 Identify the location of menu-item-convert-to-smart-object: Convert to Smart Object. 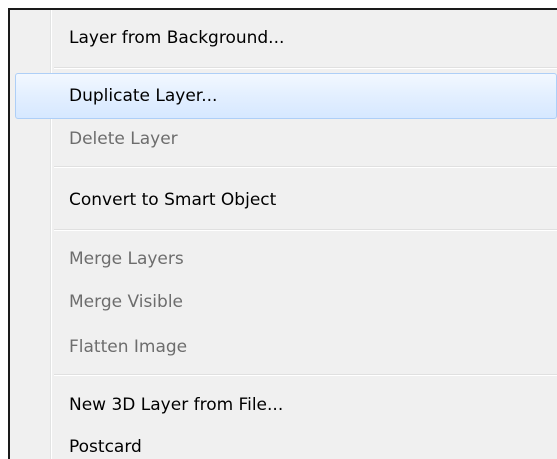
(286, 200).